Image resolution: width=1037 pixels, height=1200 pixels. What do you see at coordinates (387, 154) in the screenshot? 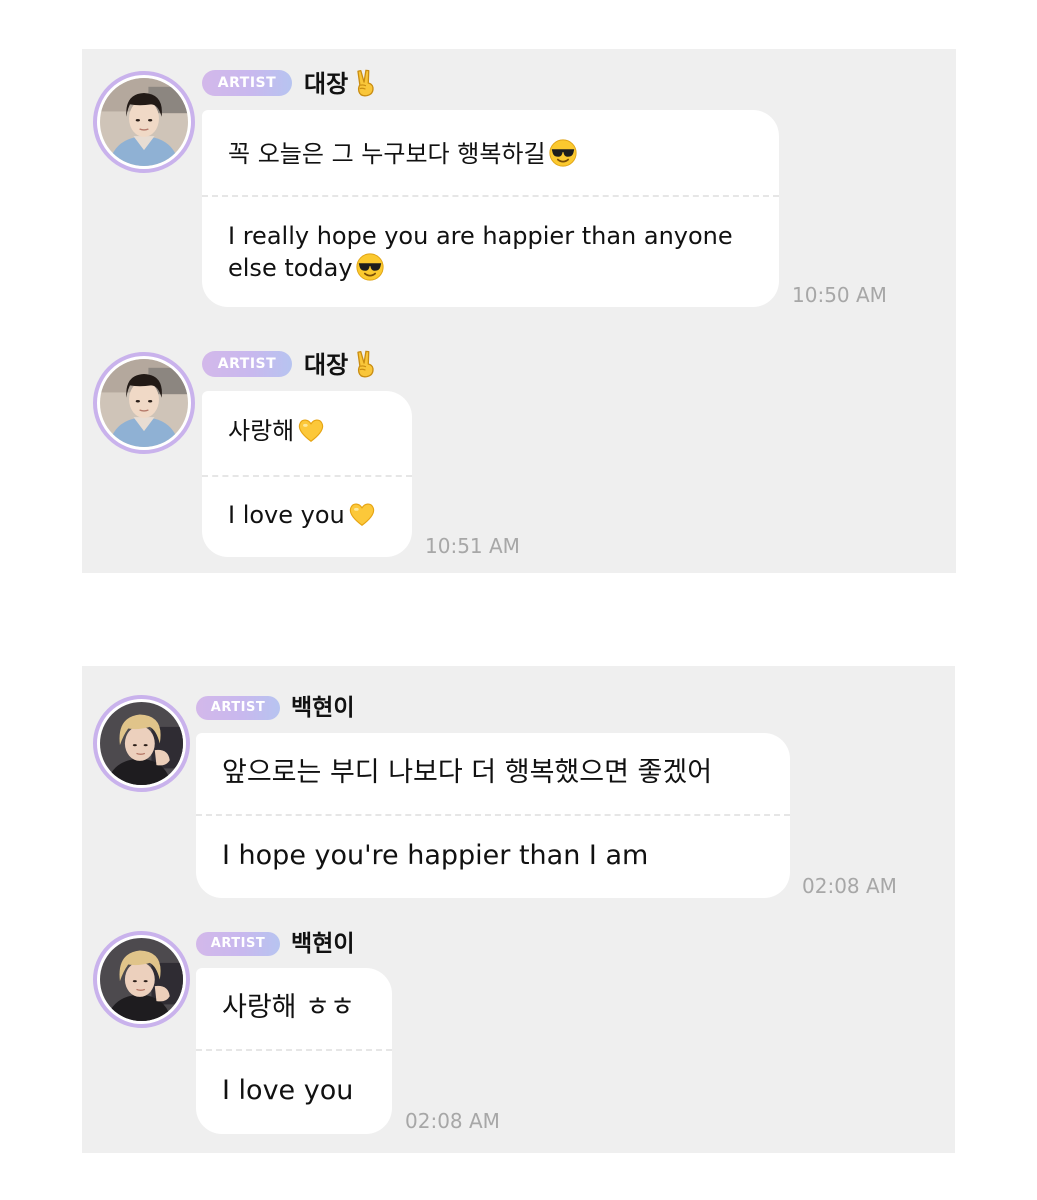
I see `korean-text-content: 꼭 오늘은 그 누구보다 행복하길` at bounding box center [387, 154].